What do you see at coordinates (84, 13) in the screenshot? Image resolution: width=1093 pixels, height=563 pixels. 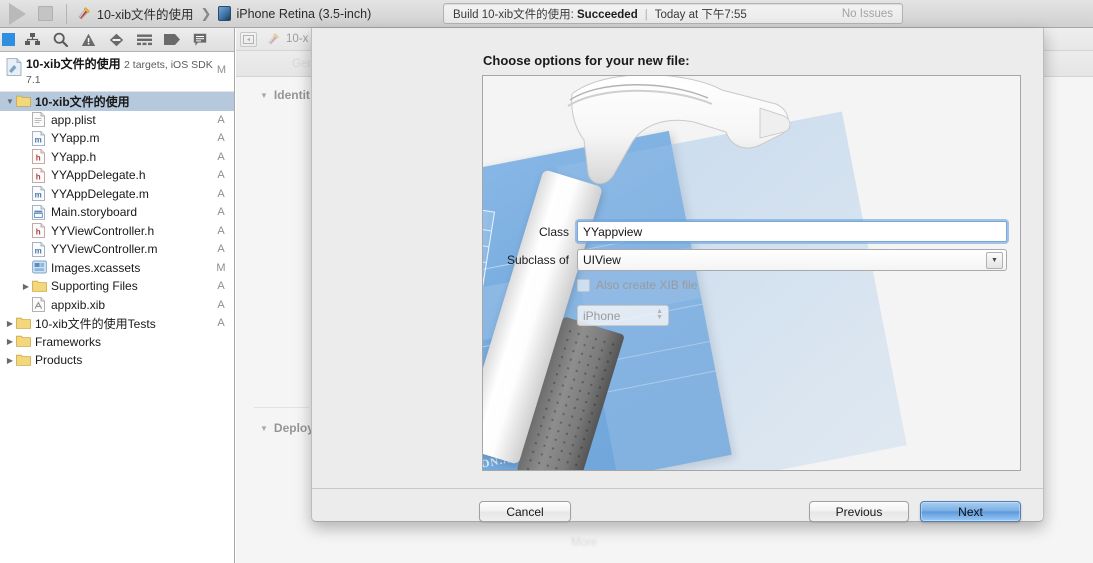 I see `xcode-project-icon` at bounding box center [84, 13].